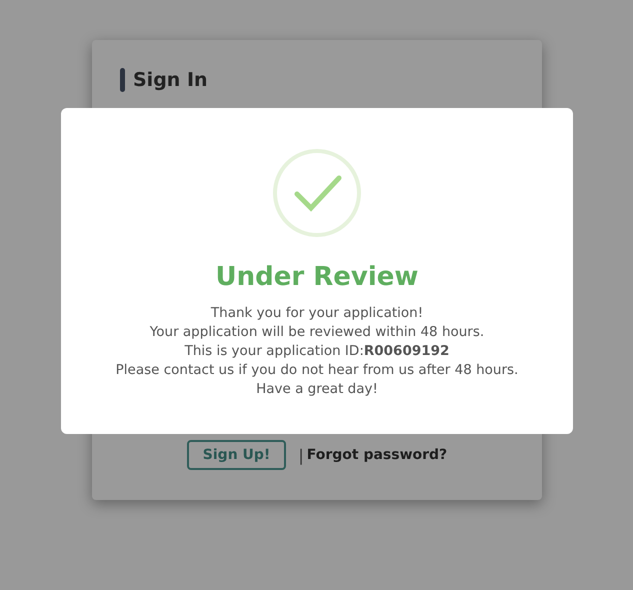 This screenshot has width=633, height=590. I want to click on message-line: Have a great day!, so click(317, 389).